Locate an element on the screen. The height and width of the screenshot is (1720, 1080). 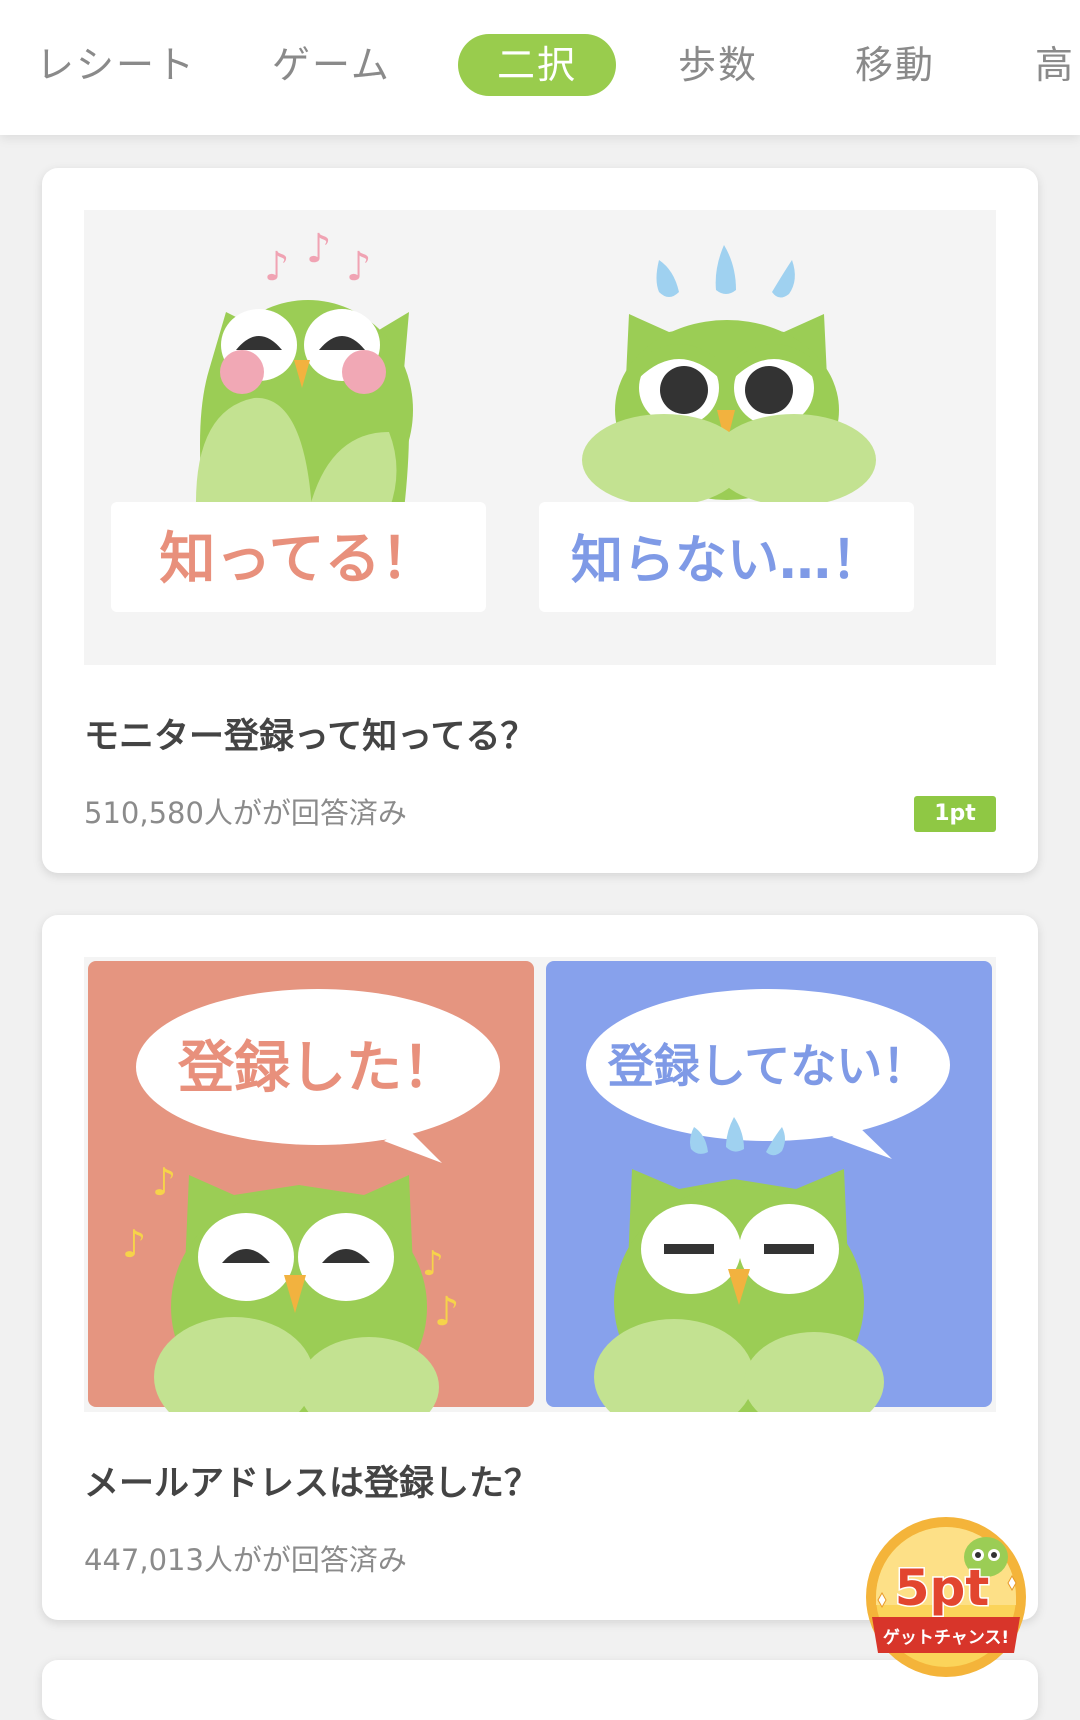
category-tab-bar: レシート ゲーム 二択 歩数 移動 高 is located at coordinates (540, 67).